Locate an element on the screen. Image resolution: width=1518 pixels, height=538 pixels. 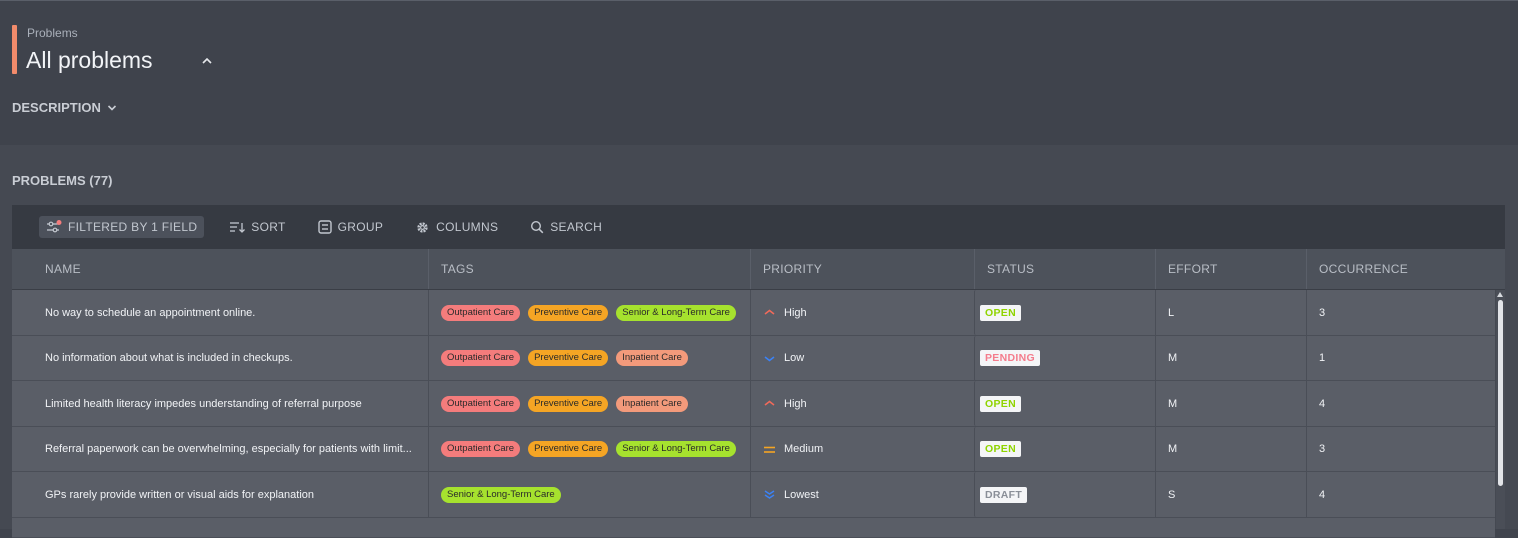
section-title: PROBLEMS (77) is located at coordinates (62, 180).